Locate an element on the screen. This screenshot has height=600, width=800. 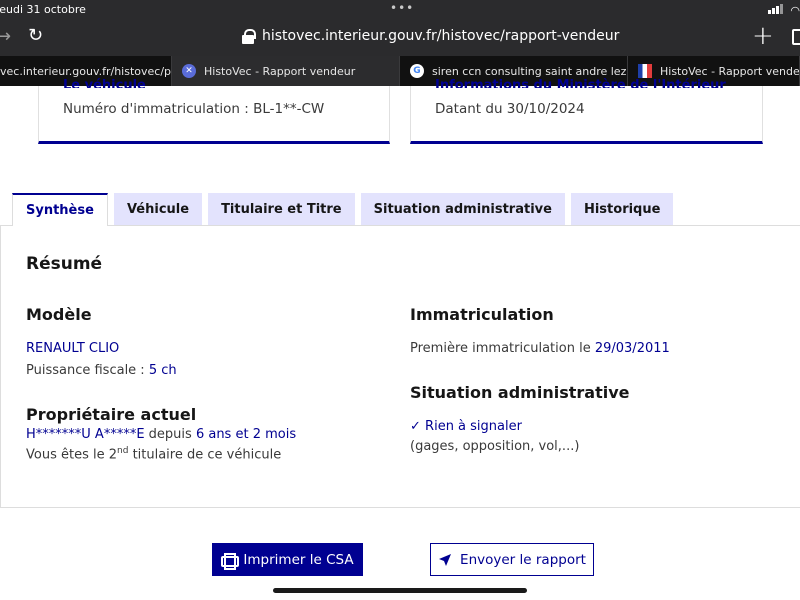
home-indicator is located at coordinates (400, 590).